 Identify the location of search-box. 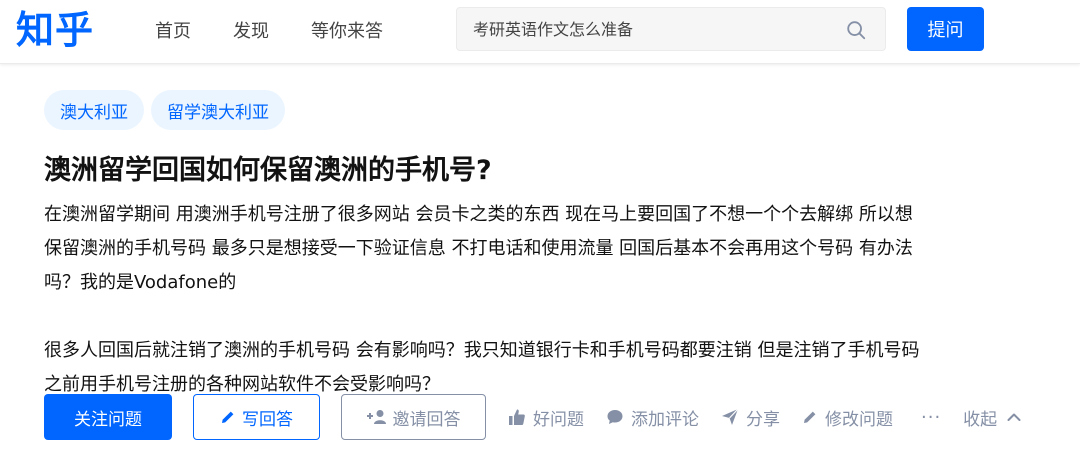
(671, 29).